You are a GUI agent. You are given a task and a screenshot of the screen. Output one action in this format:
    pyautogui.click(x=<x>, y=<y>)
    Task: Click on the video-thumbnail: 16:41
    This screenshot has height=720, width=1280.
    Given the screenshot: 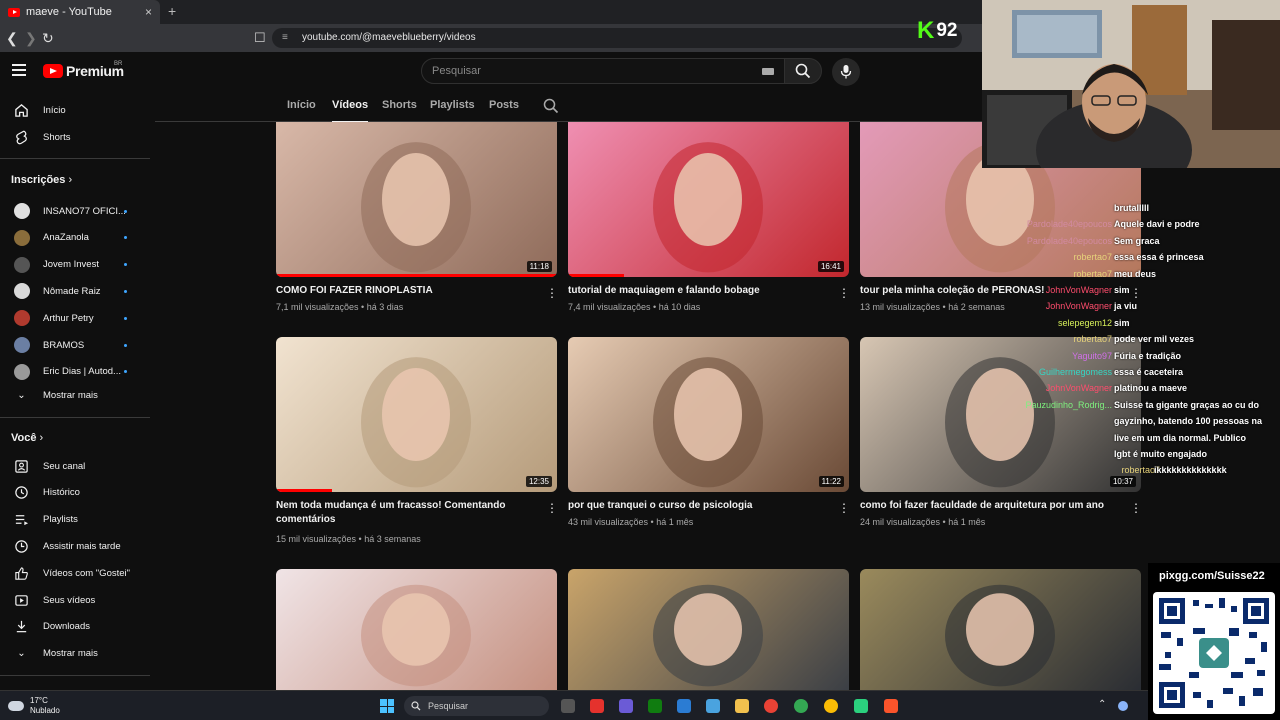 What is the action you would take?
    pyautogui.click(x=708, y=199)
    